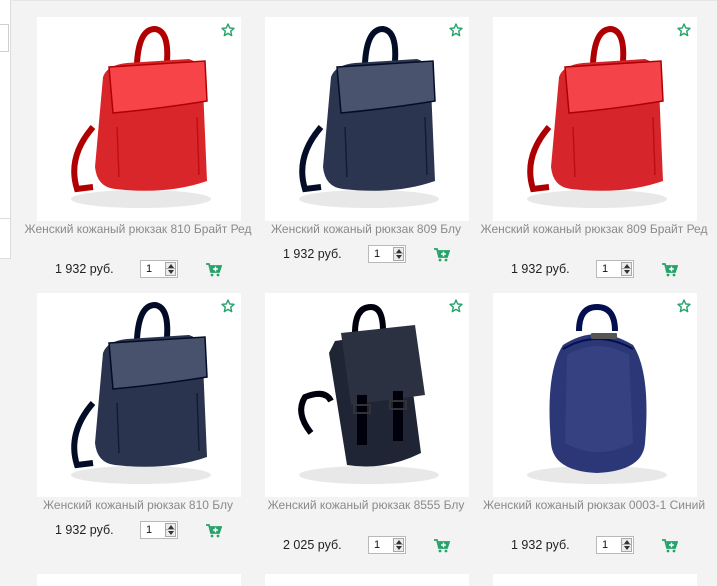 This screenshot has height=586, width=717. I want to click on product-price: 2 025 руб., so click(312, 545).